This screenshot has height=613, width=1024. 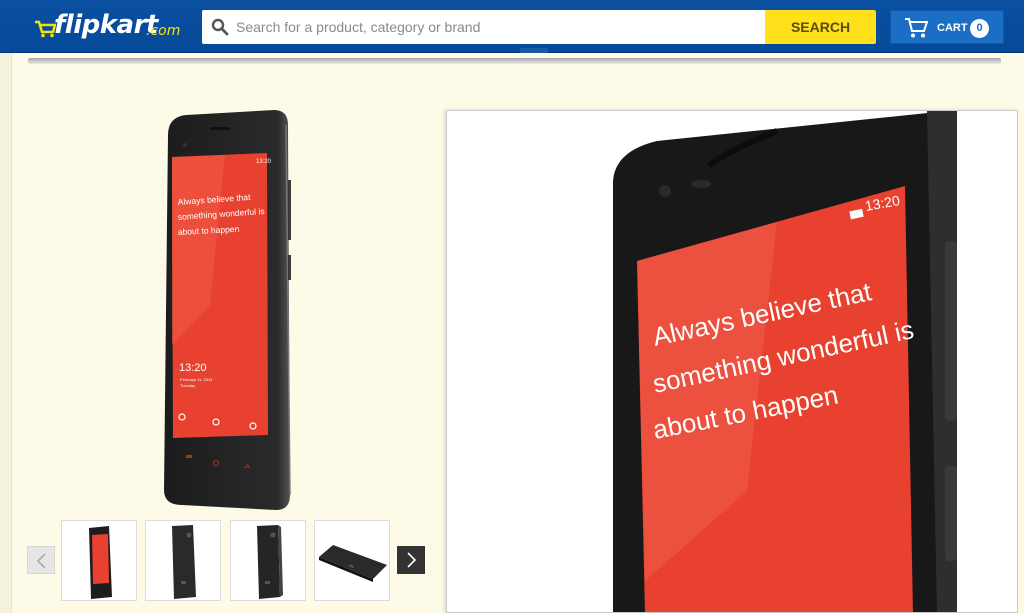 What do you see at coordinates (820, 27) in the screenshot?
I see `search-button: SEARCH` at bounding box center [820, 27].